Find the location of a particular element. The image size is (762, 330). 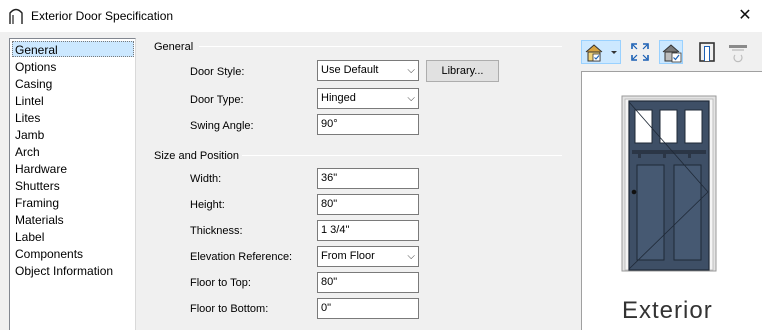

view-type-dropdown-button is located at coordinates (601, 52).